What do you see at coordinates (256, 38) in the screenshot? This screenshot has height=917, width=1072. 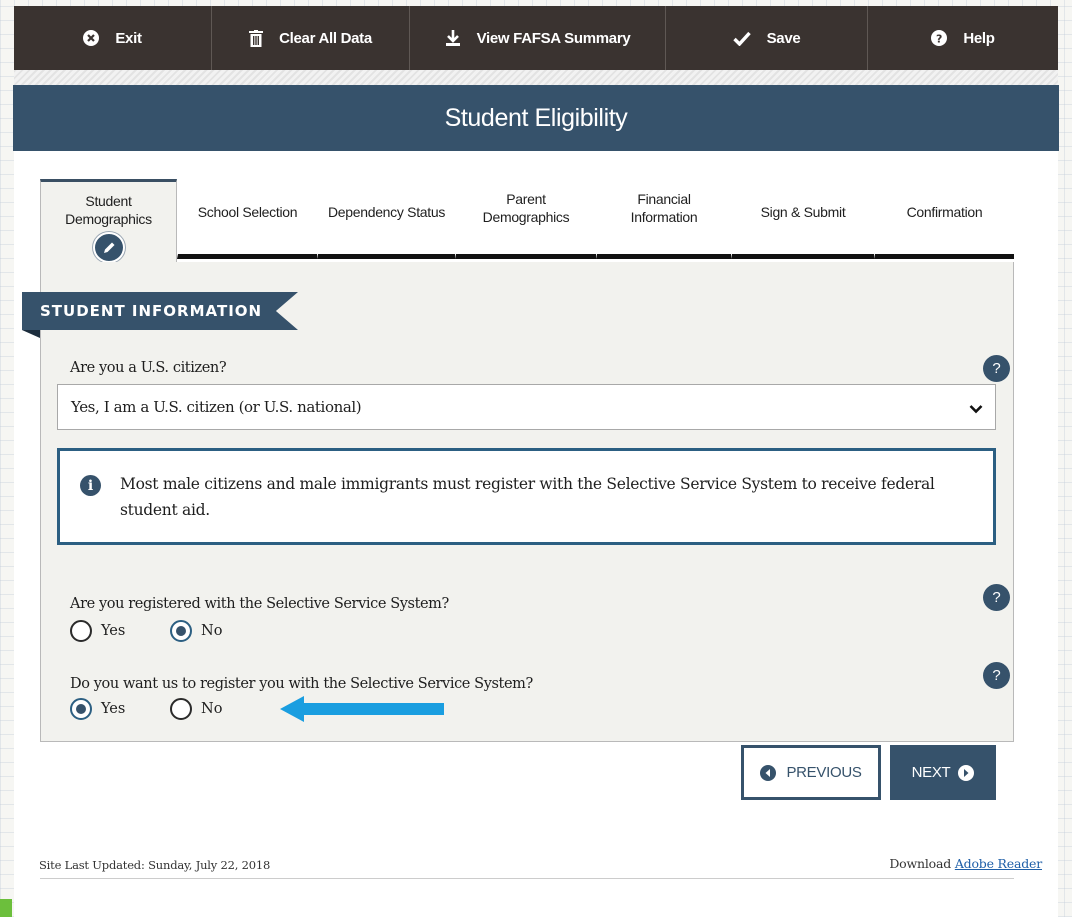 I see `trash-icon` at bounding box center [256, 38].